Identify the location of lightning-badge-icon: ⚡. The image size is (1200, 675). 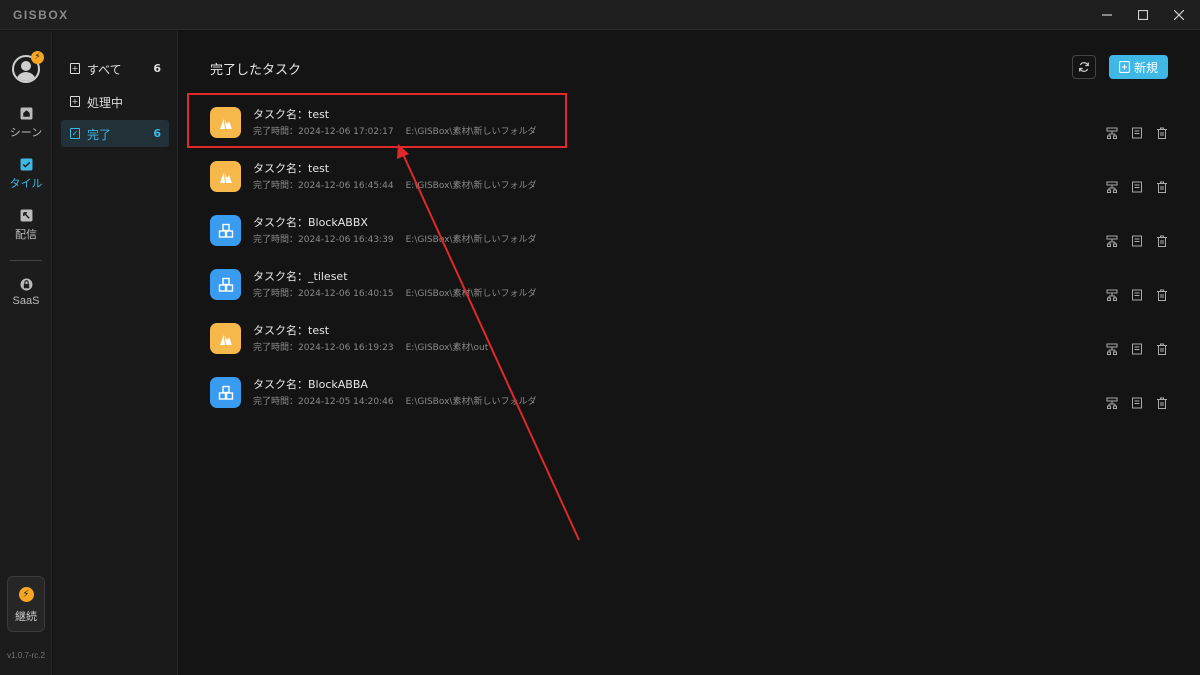
(37, 57).